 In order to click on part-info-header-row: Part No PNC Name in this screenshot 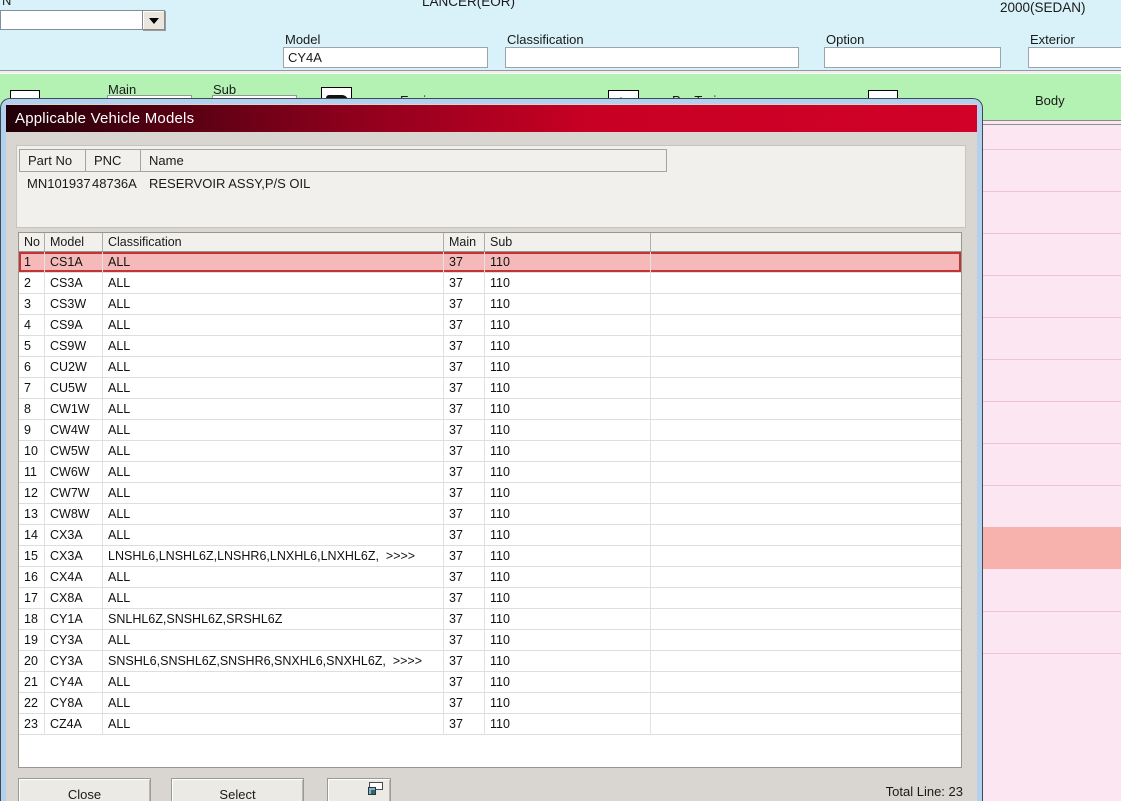, I will do `click(343, 160)`.